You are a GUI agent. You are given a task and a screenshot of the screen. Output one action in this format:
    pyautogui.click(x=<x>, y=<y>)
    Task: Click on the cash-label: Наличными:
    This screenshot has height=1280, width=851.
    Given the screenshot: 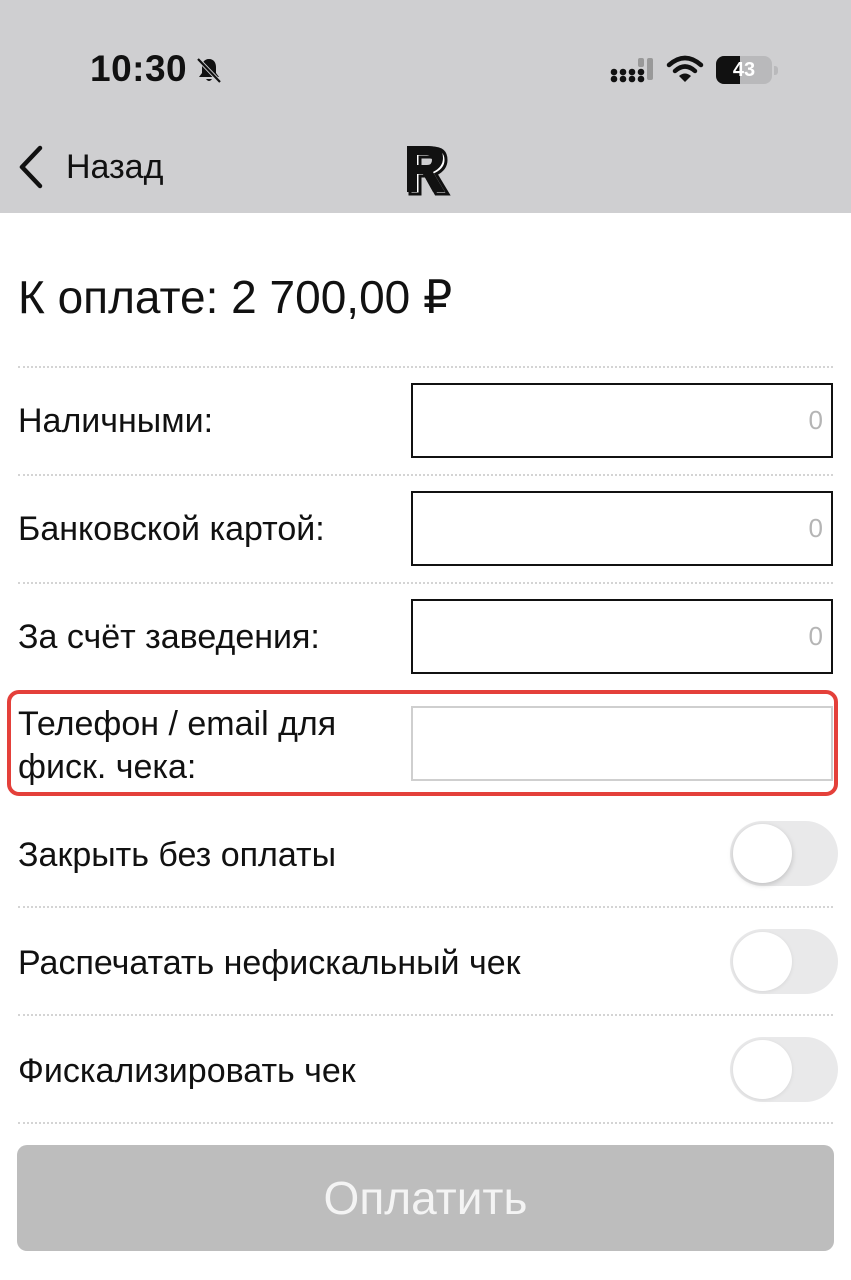 What is the action you would take?
    pyautogui.click(x=116, y=421)
    